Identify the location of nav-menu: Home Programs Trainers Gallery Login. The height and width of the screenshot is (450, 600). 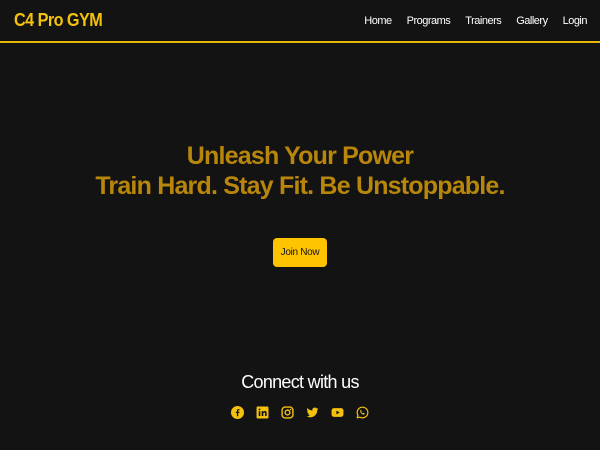
(475, 21).